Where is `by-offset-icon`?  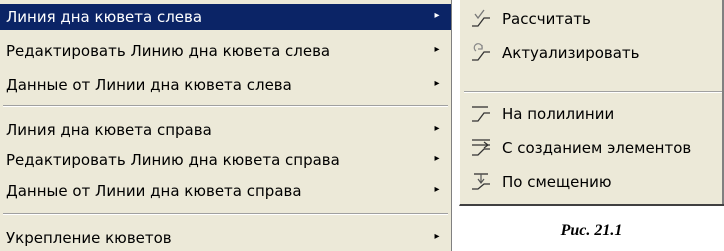 by-offset-icon is located at coordinates (481, 181).